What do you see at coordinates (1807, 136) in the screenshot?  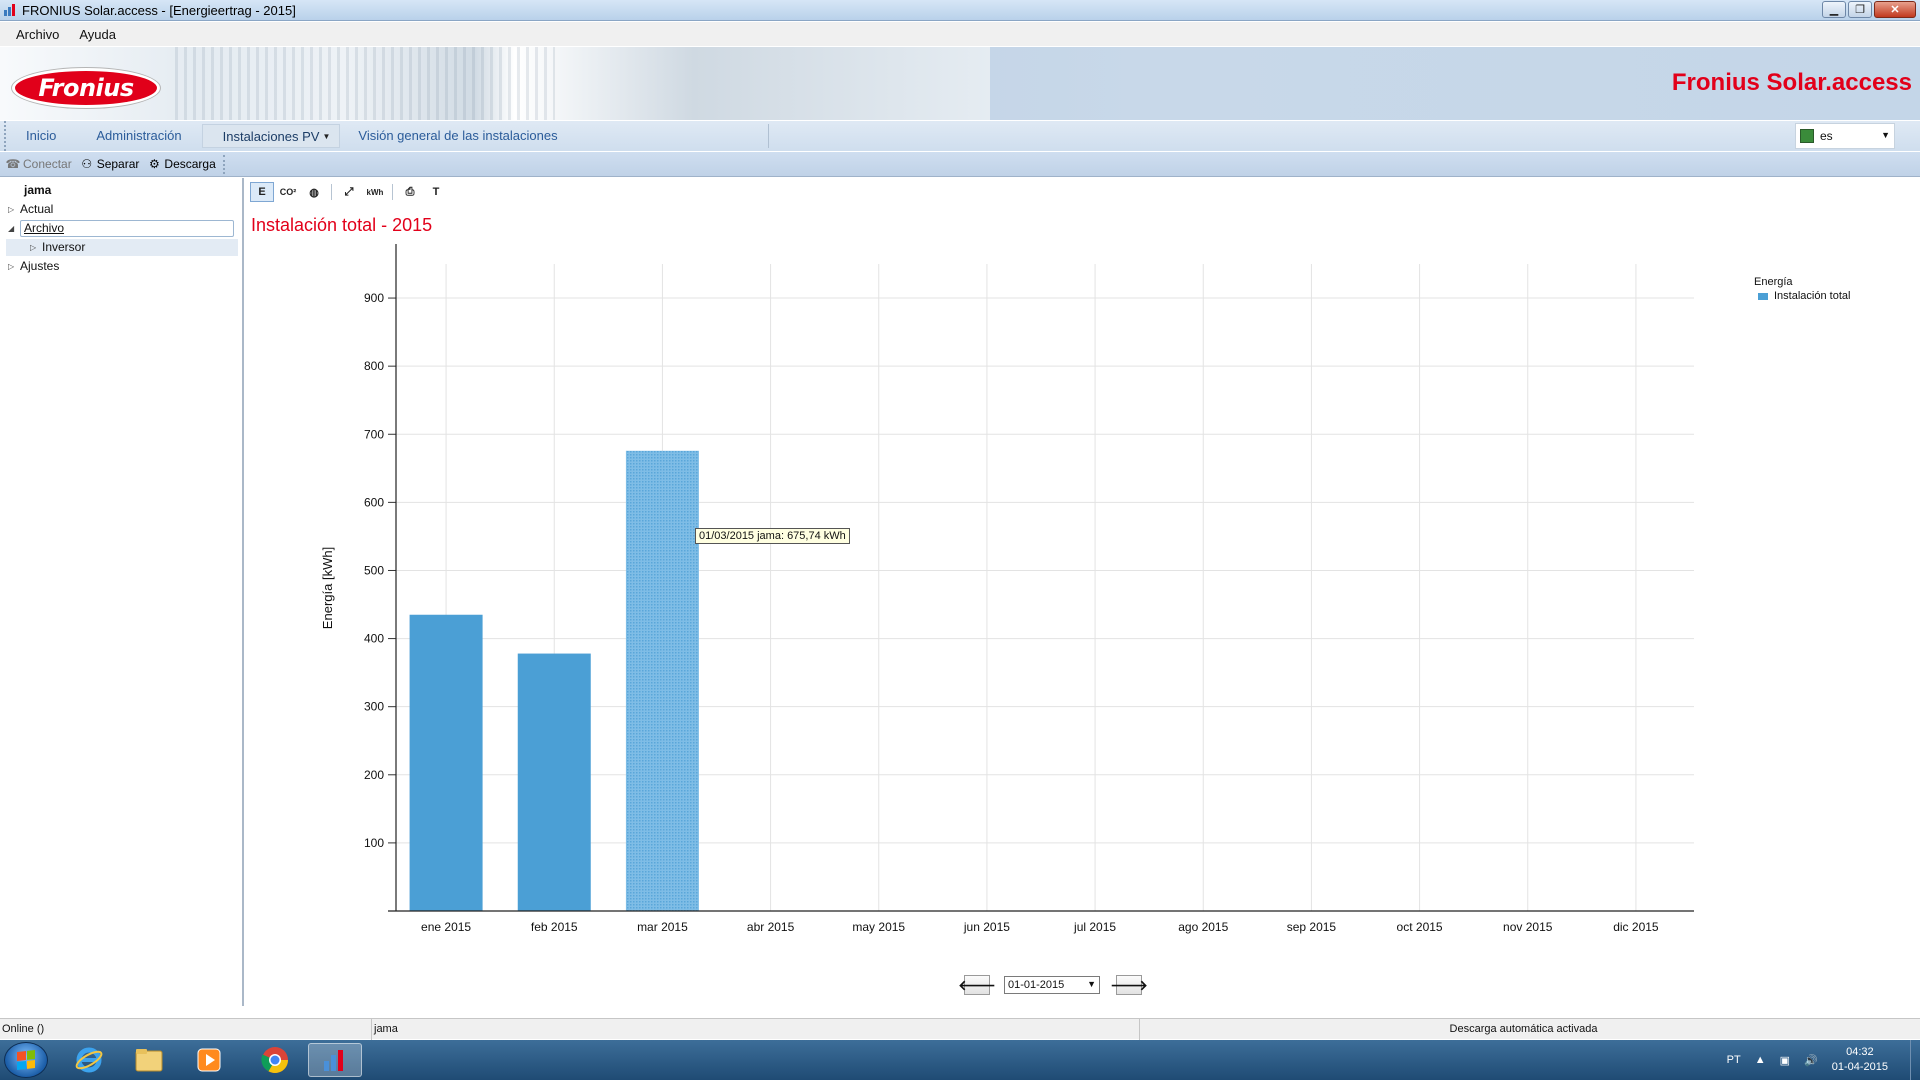 I see `language-flag-icon` at bounding box center [1807, 136].